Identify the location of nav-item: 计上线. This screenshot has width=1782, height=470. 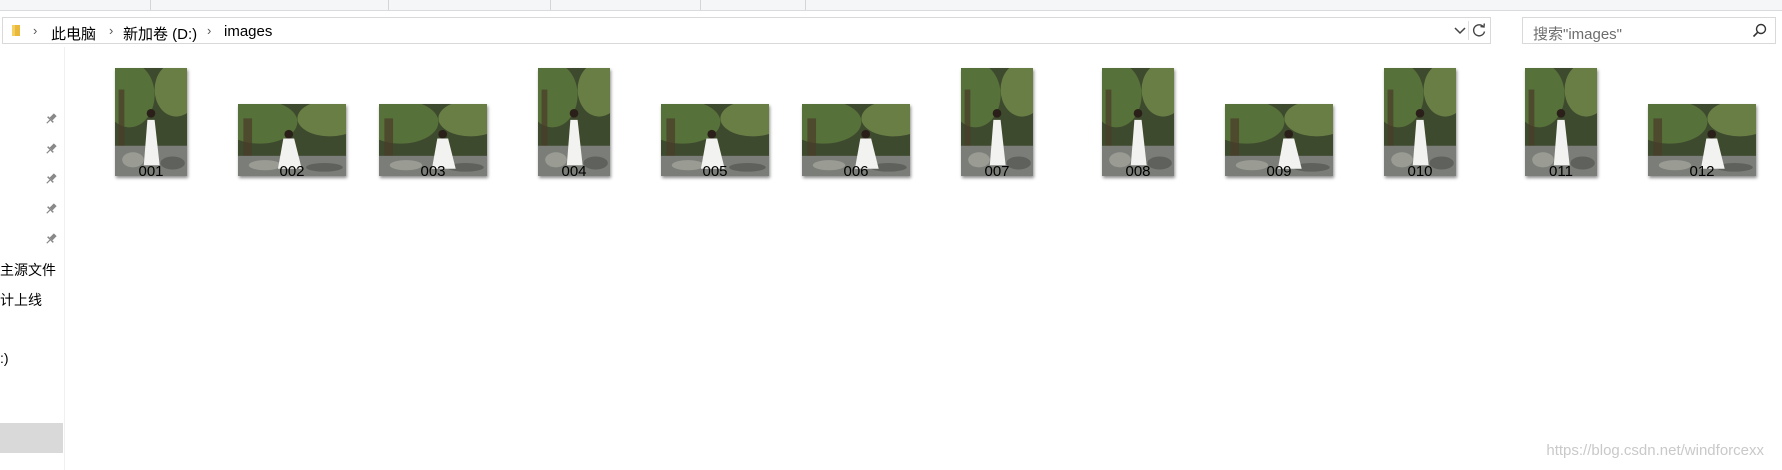
(21, 300).